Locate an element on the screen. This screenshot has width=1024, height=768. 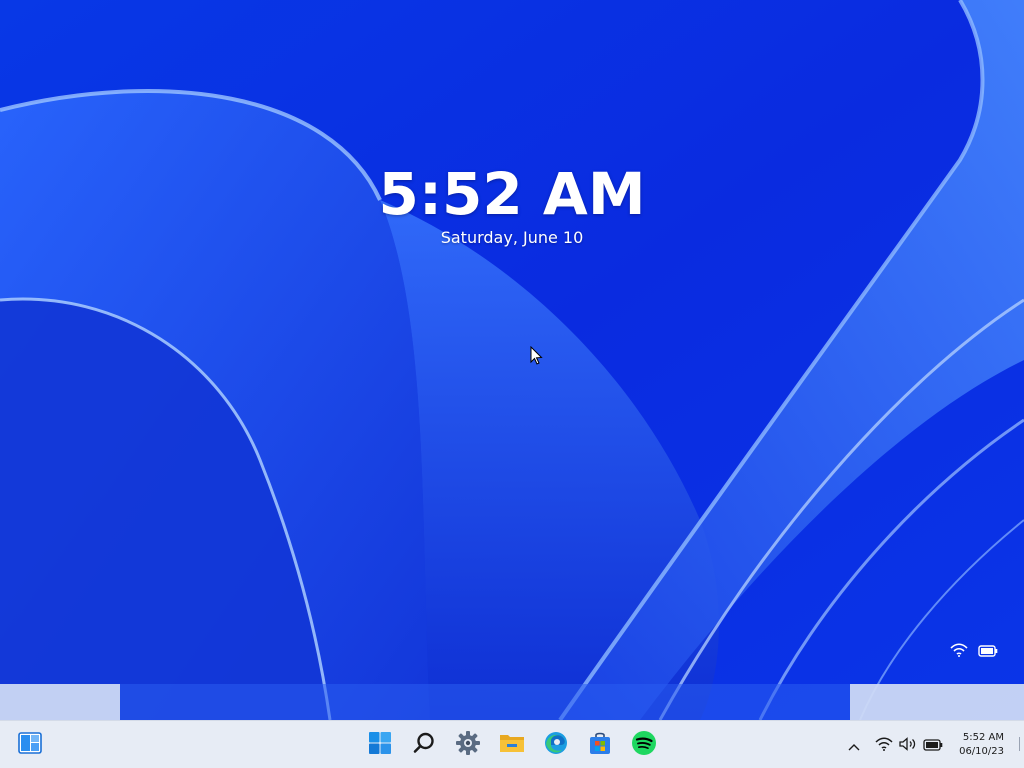
gear-icon is located at coordinates (468, 745).